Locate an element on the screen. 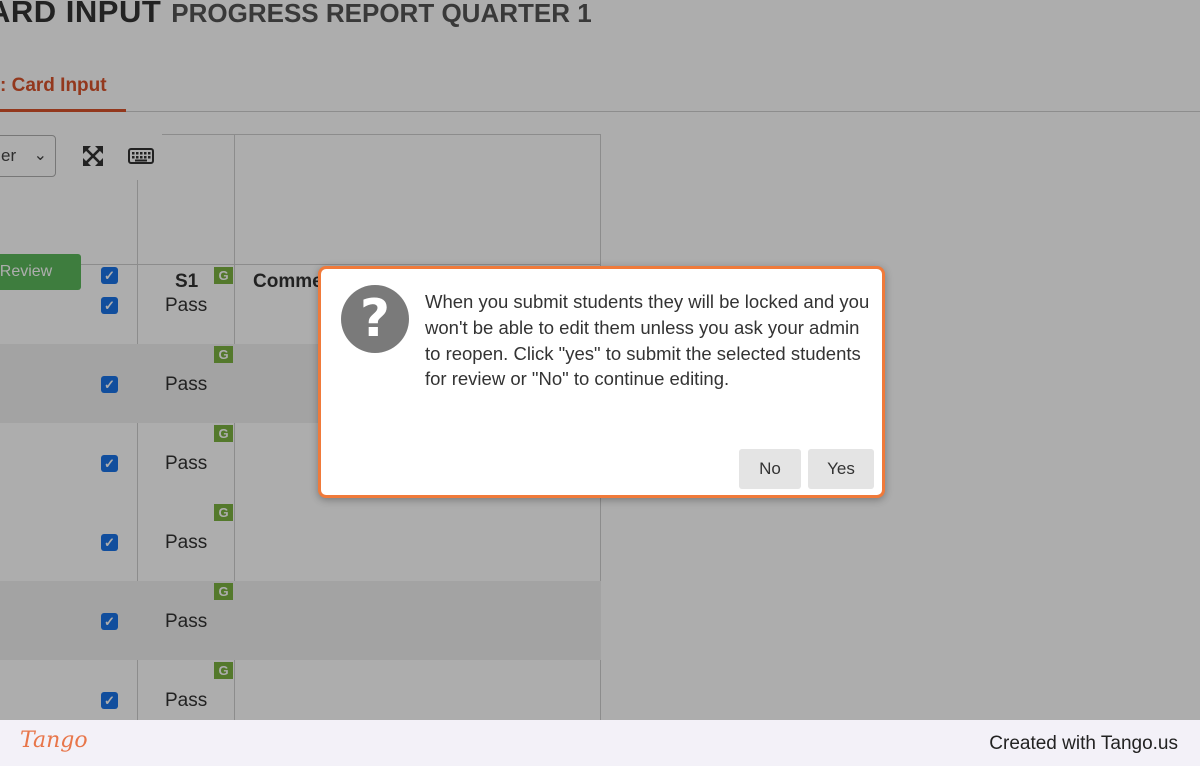 The width and height of the screenshot is (1200, 766). tango-logo: Tango is located at coordinates (54, 740).